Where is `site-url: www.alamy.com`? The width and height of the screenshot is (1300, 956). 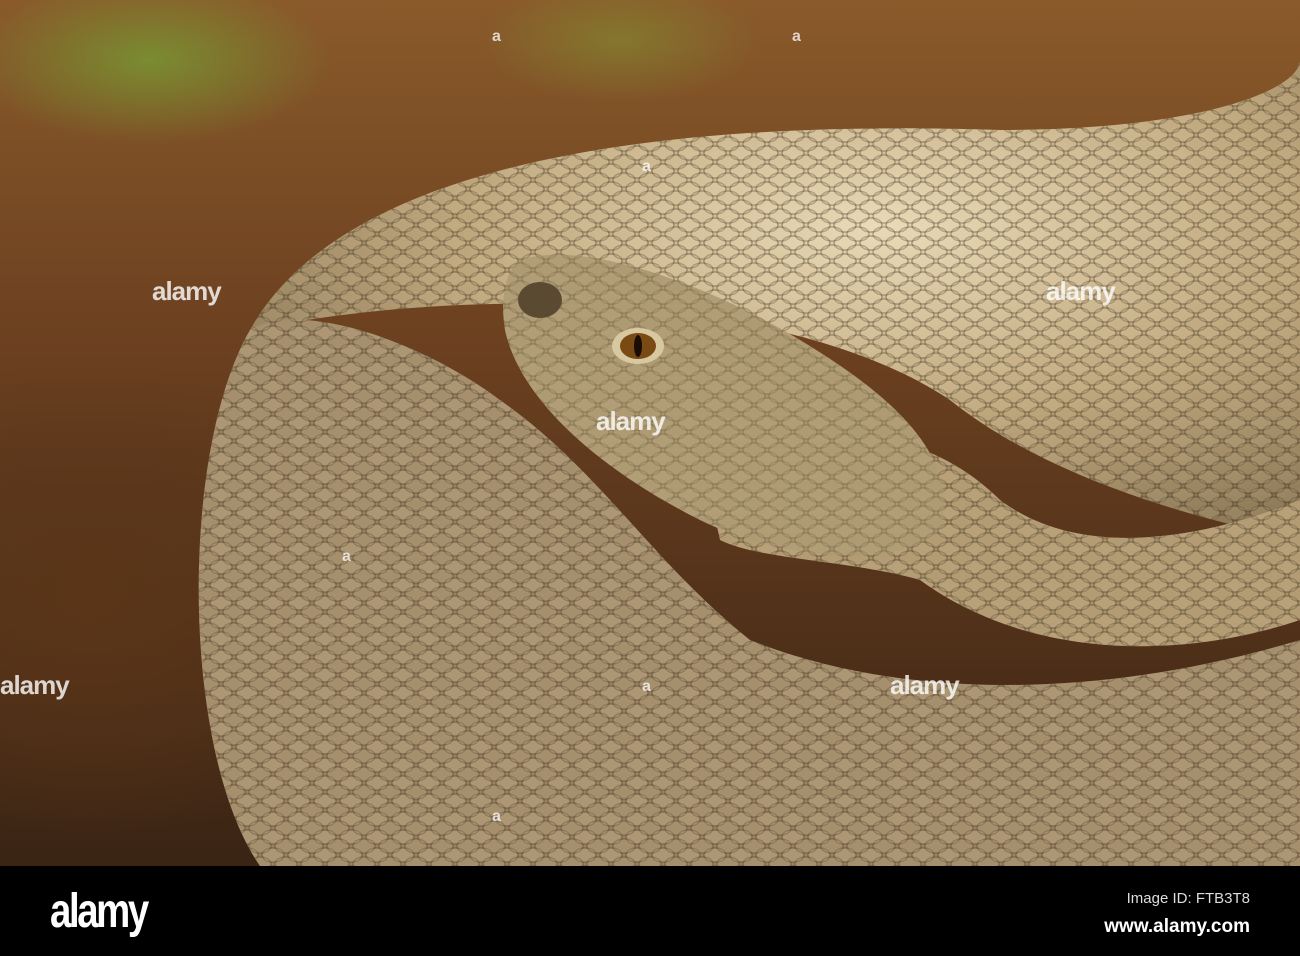 site-url: www.alamy.com is located at coordinates (1177, 926).